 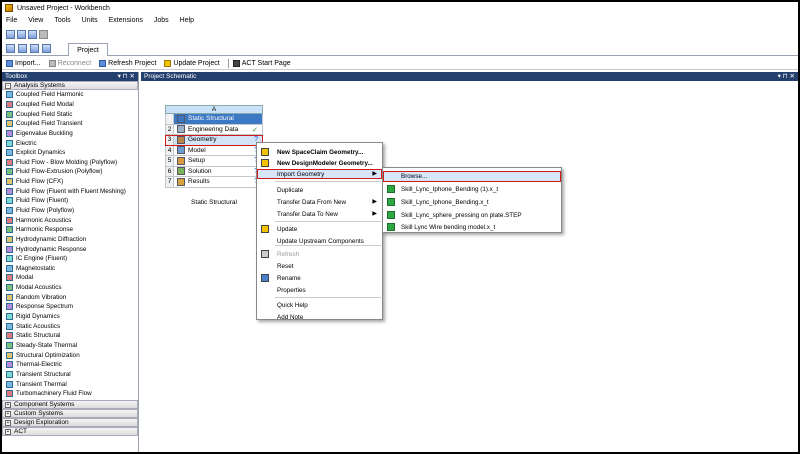 I want to click on toolbox-item: Transient Thermal, so click(x=70, y=384).